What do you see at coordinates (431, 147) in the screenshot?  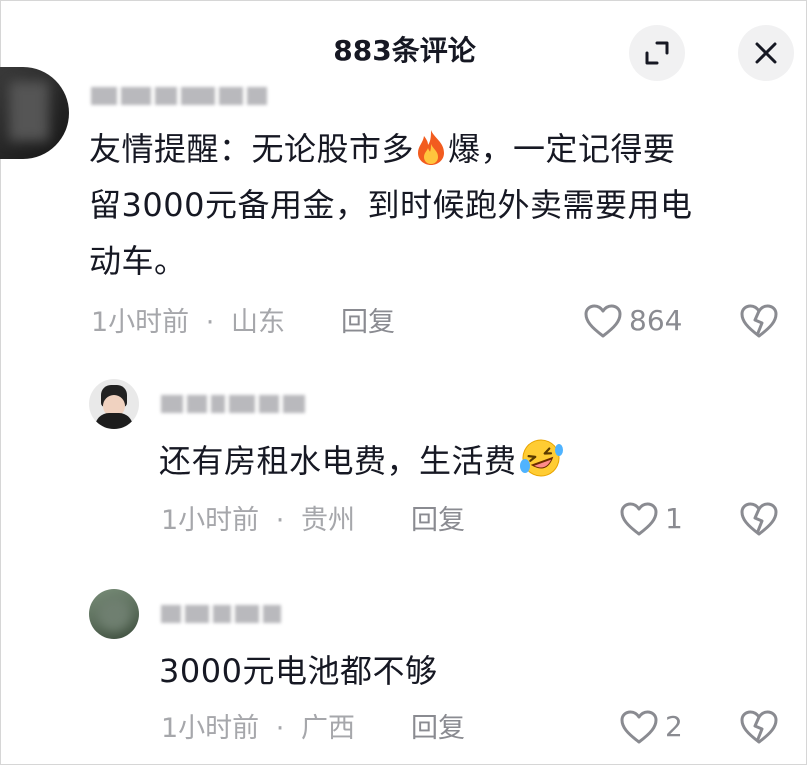 I see `fire-emoji` at bounding box center [431, 147].